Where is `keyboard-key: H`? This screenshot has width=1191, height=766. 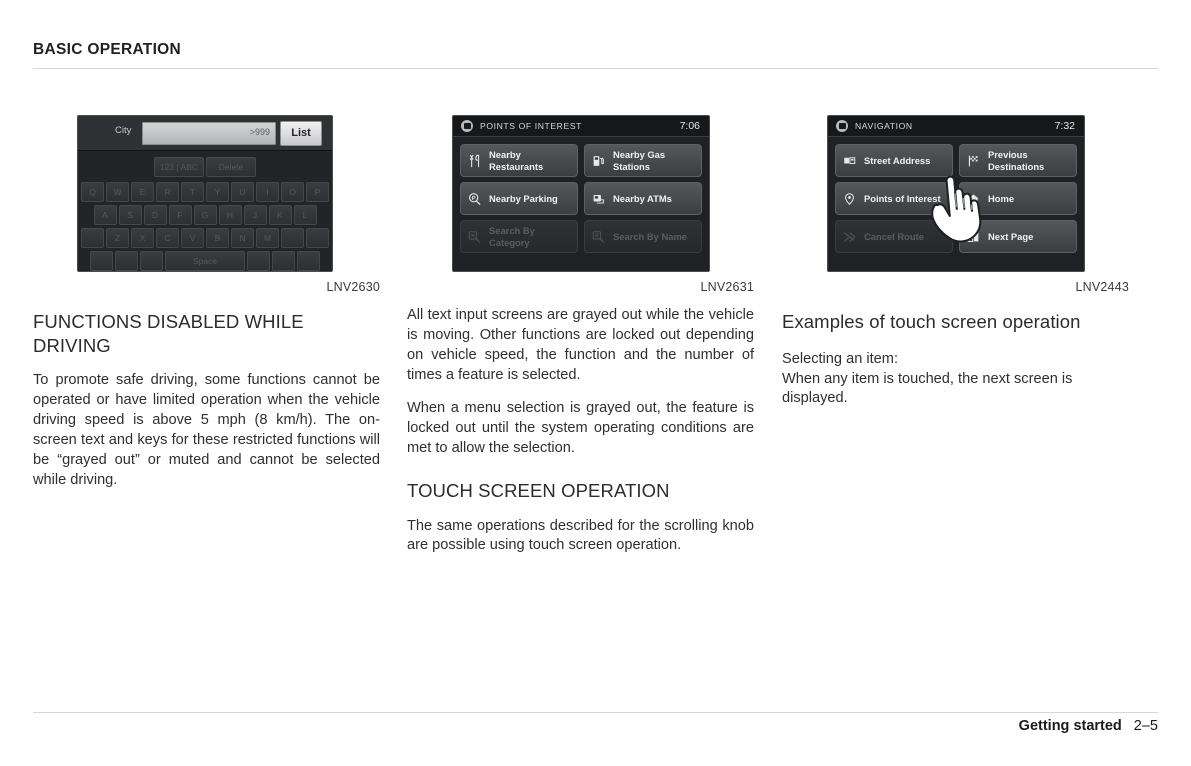 keyboard-key: H is located at coordinates (230, 215).